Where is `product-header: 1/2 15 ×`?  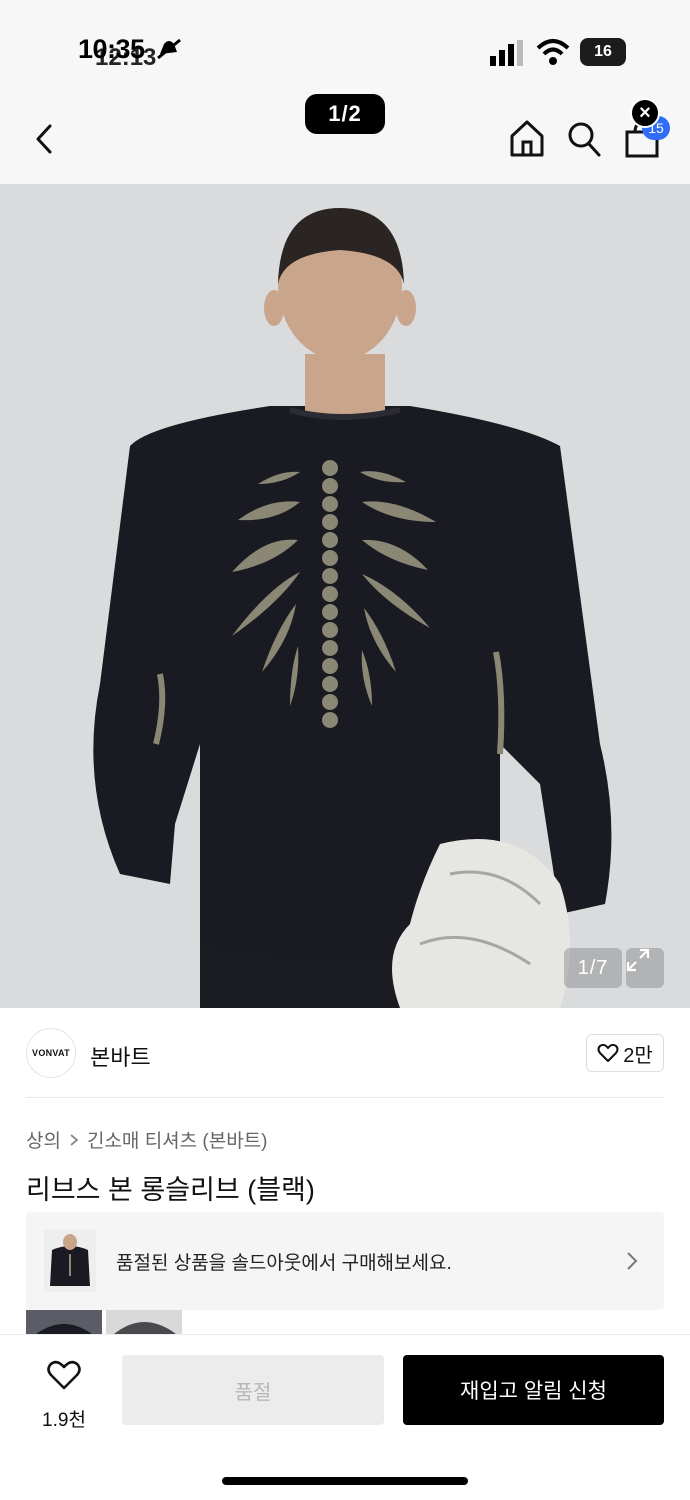
product-header: 1/2 15 × is located at coordinates (345, 136).